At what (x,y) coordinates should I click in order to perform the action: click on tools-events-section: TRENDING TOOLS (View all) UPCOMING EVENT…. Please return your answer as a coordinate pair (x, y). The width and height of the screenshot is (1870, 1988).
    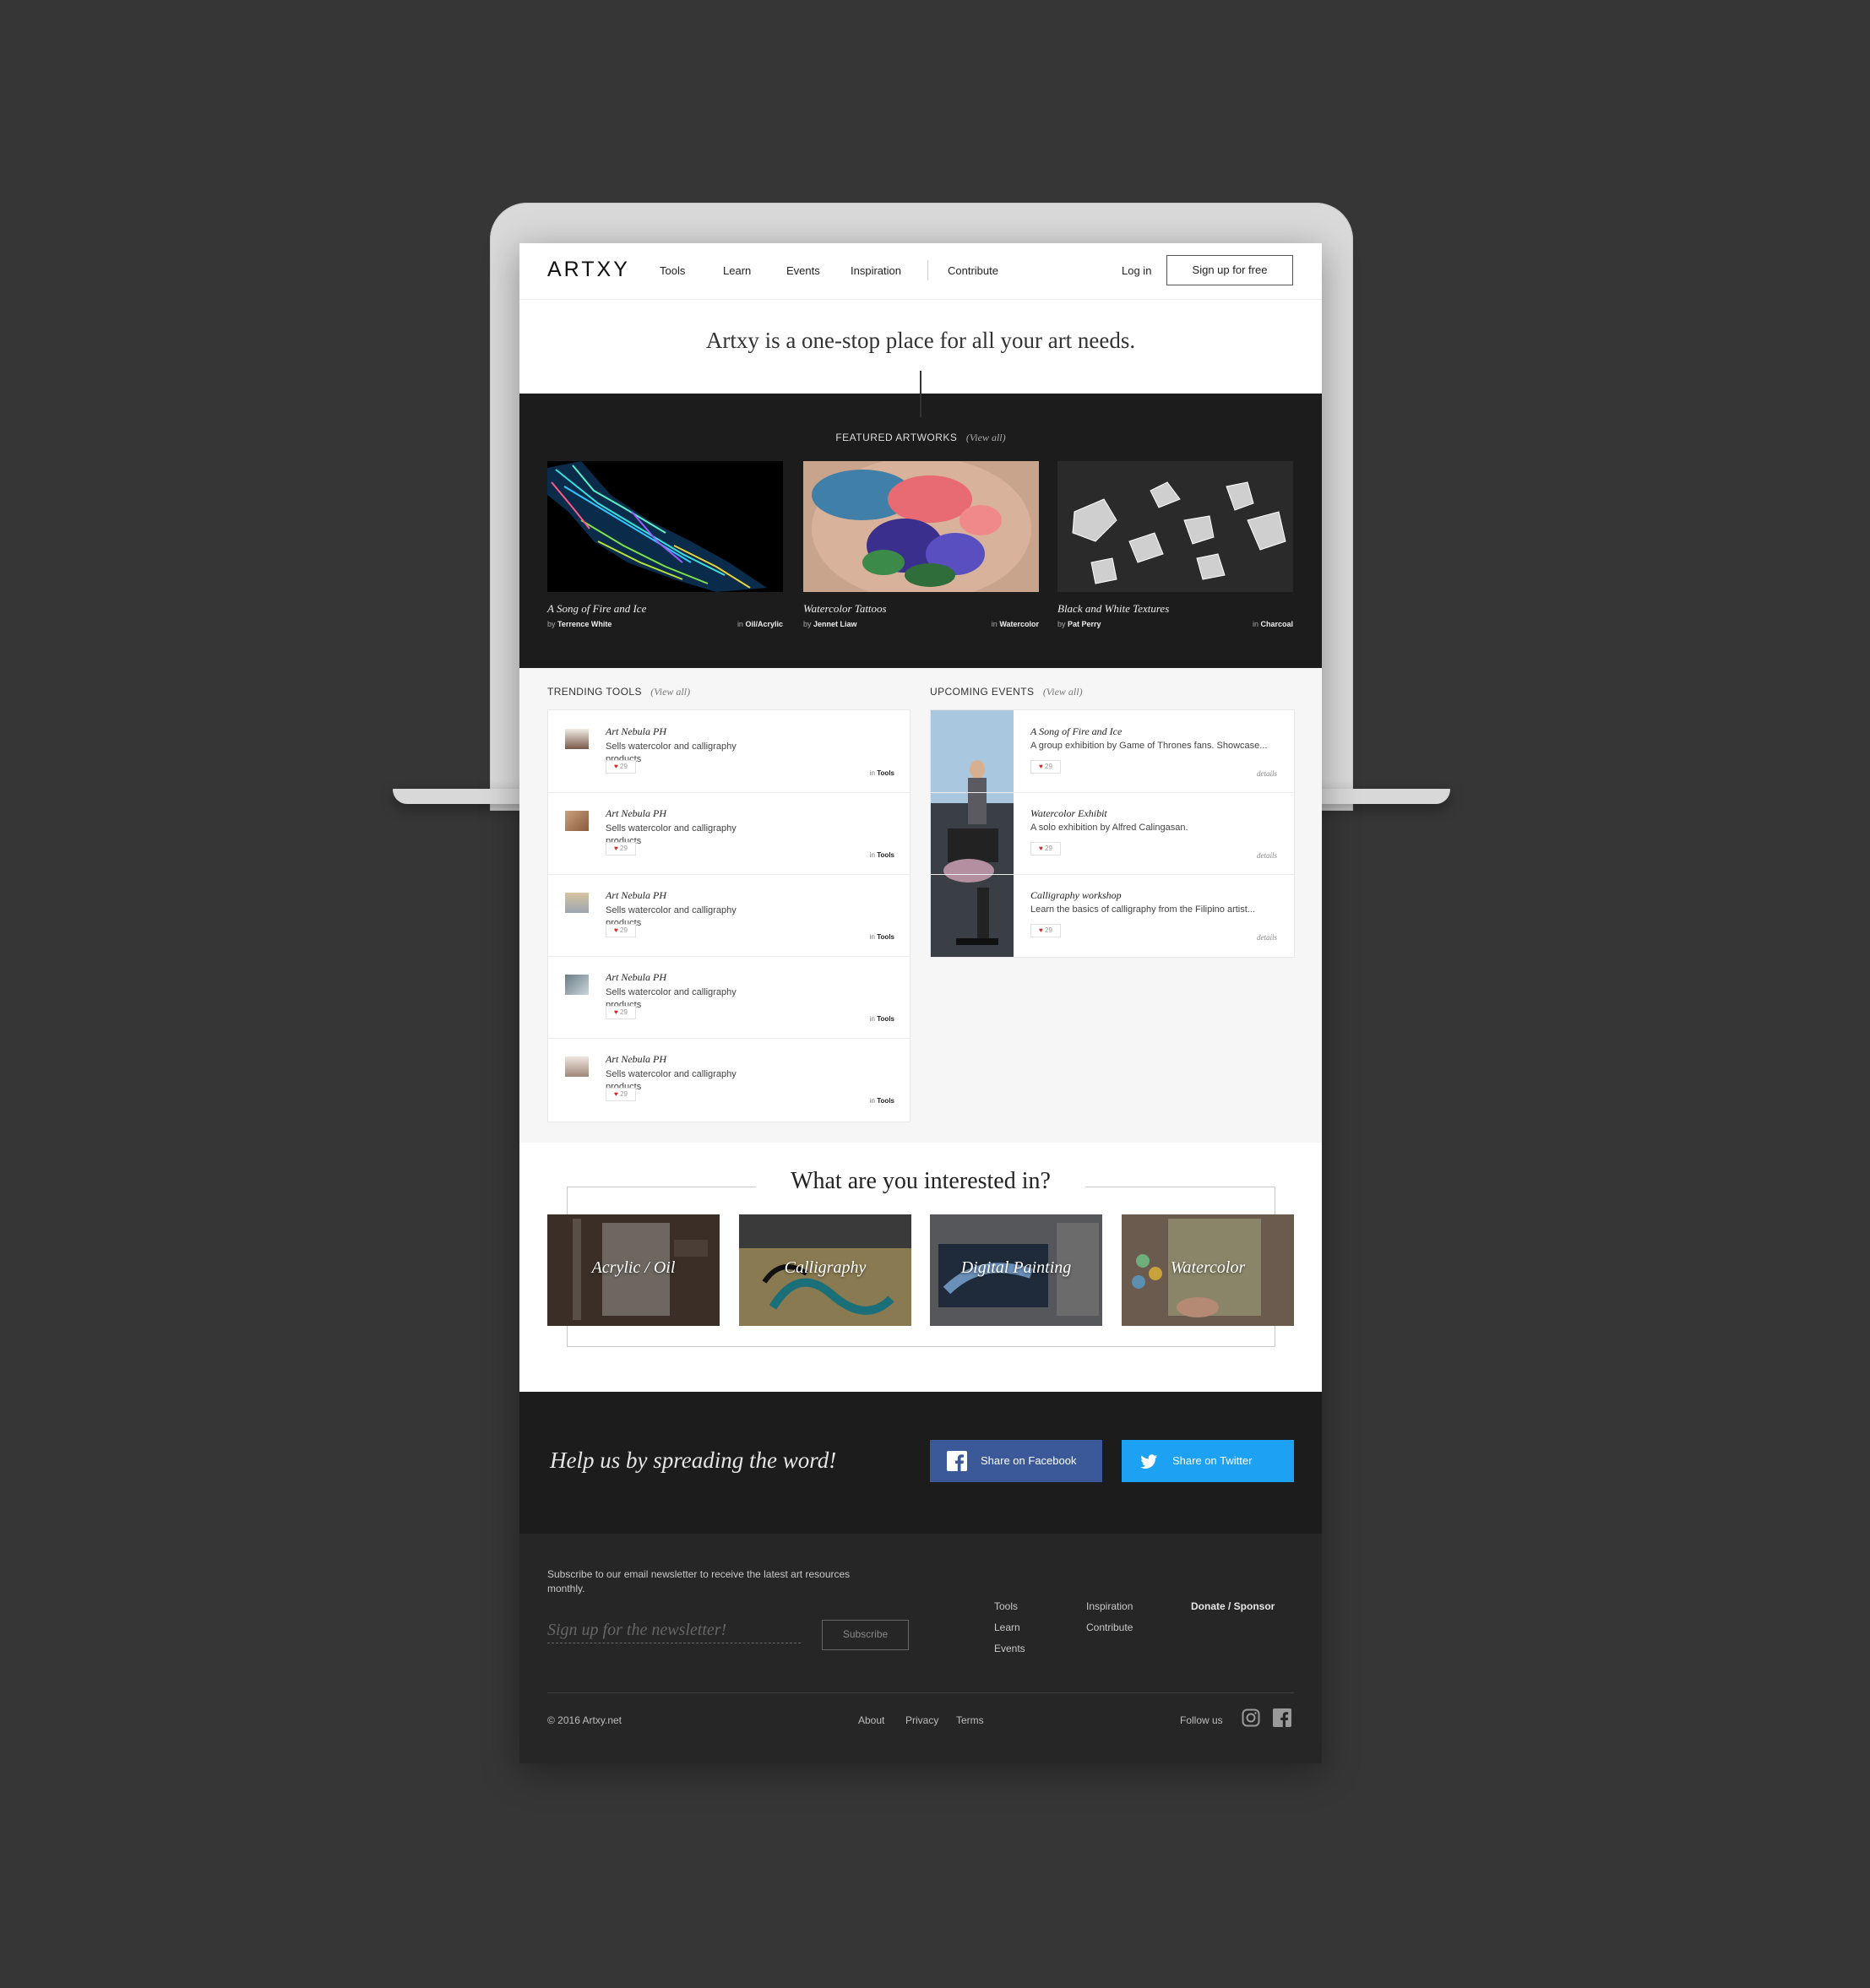
    Looking at the image, I should click on (920, 905).